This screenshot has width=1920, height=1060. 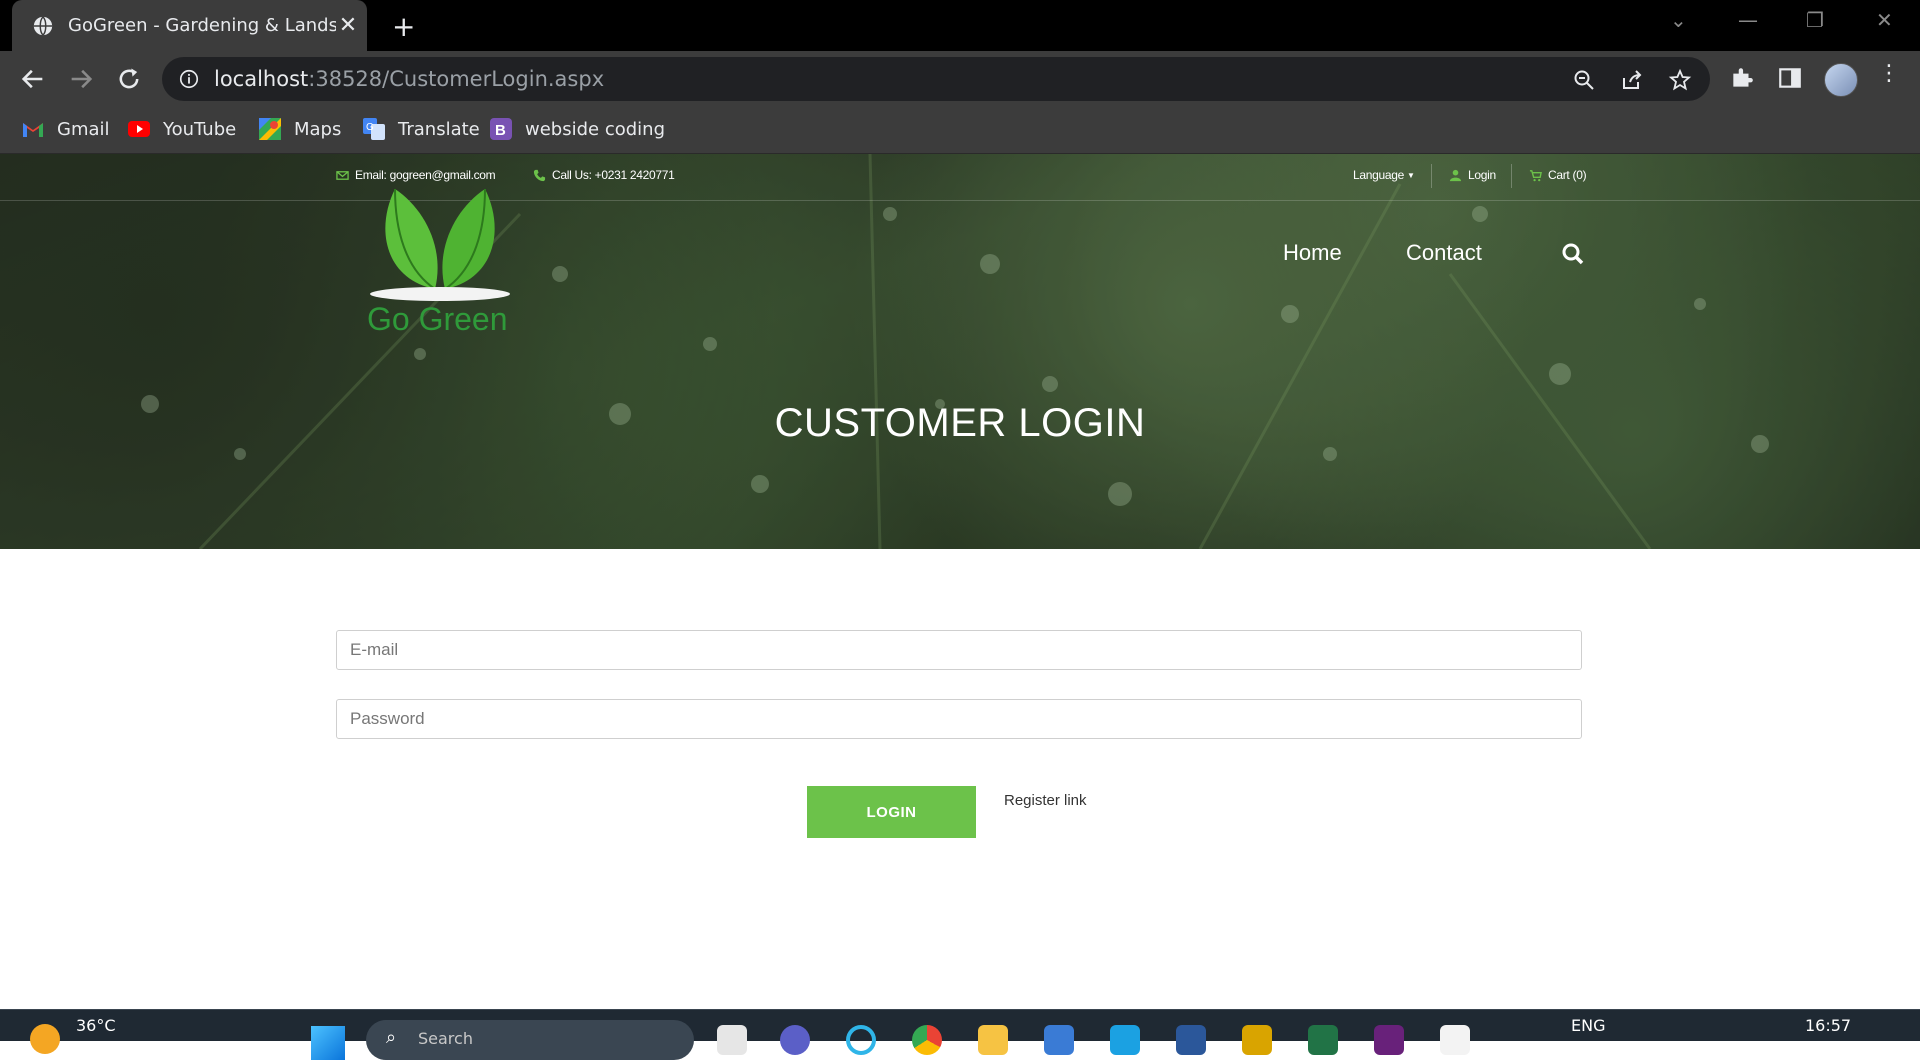 What do you see at coordinates (129, 79) in the screenshot?
I see `reload-icon` at bounding box center [129, 79].